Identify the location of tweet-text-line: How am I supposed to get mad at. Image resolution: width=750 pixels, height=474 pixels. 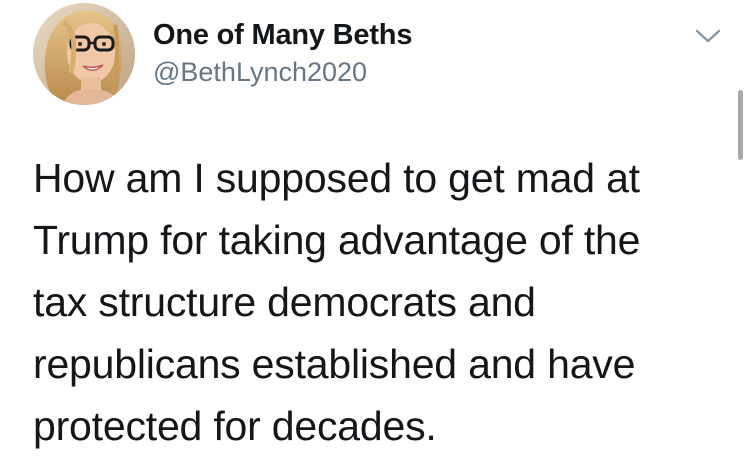
(336, 178).